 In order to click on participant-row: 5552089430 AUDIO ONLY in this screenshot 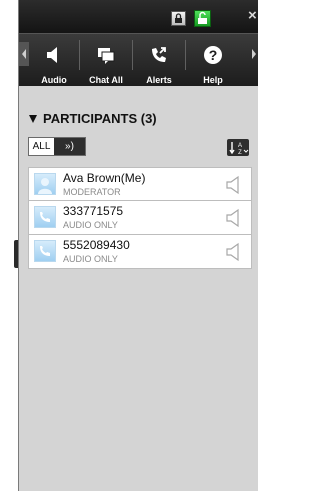, I will do `click(140, 252)`.